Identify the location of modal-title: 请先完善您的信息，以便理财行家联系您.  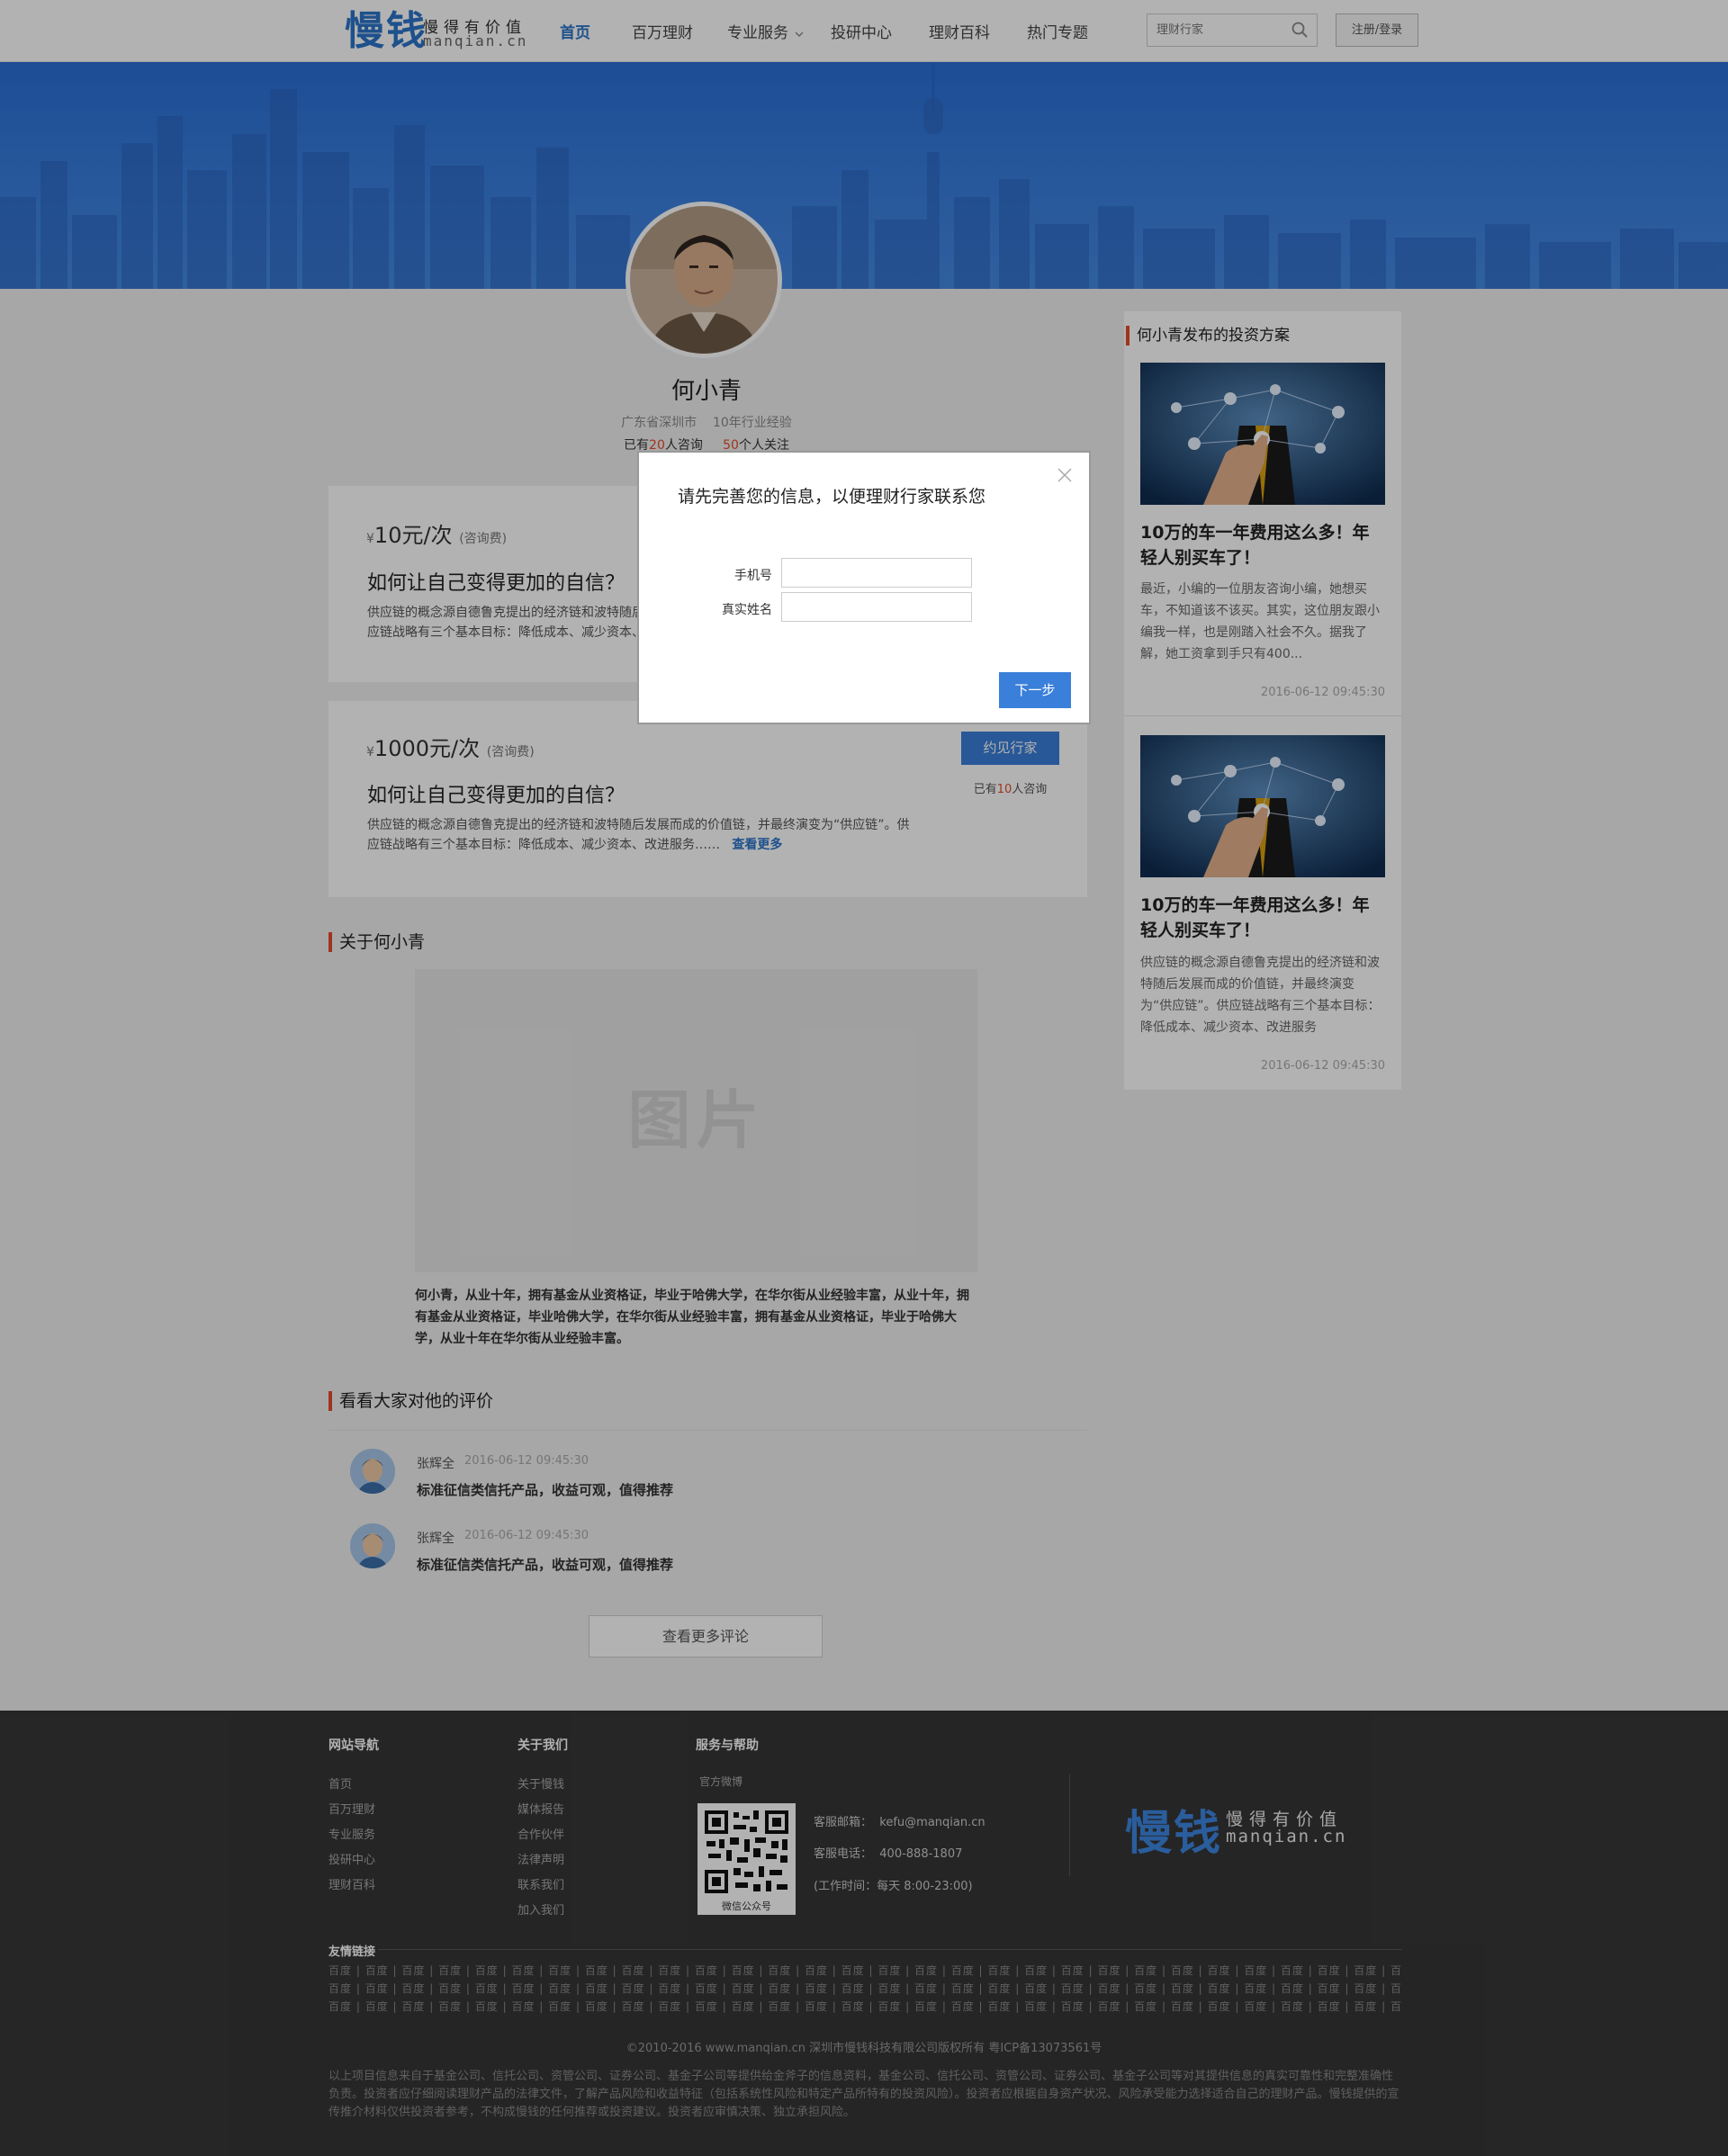
(832, 497).